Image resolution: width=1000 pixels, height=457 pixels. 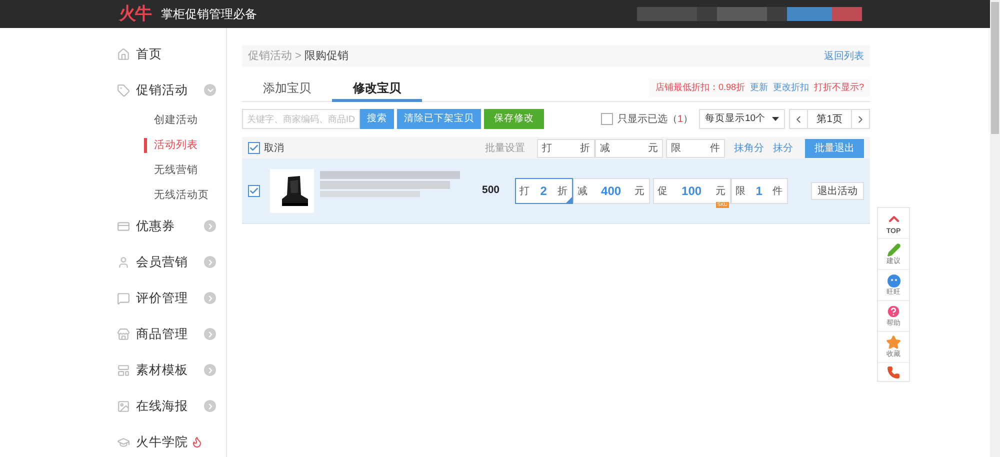 I want to click on select-all-label: 取消, so click(x=274, y=148).